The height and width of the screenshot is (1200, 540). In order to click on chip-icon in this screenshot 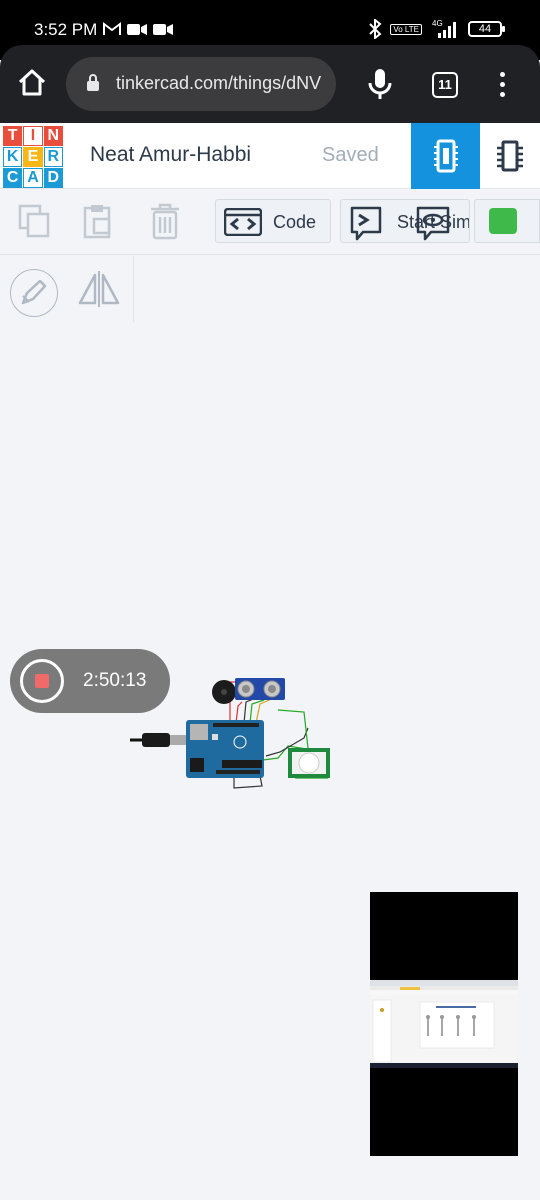, I will do `click(510, 156)`.